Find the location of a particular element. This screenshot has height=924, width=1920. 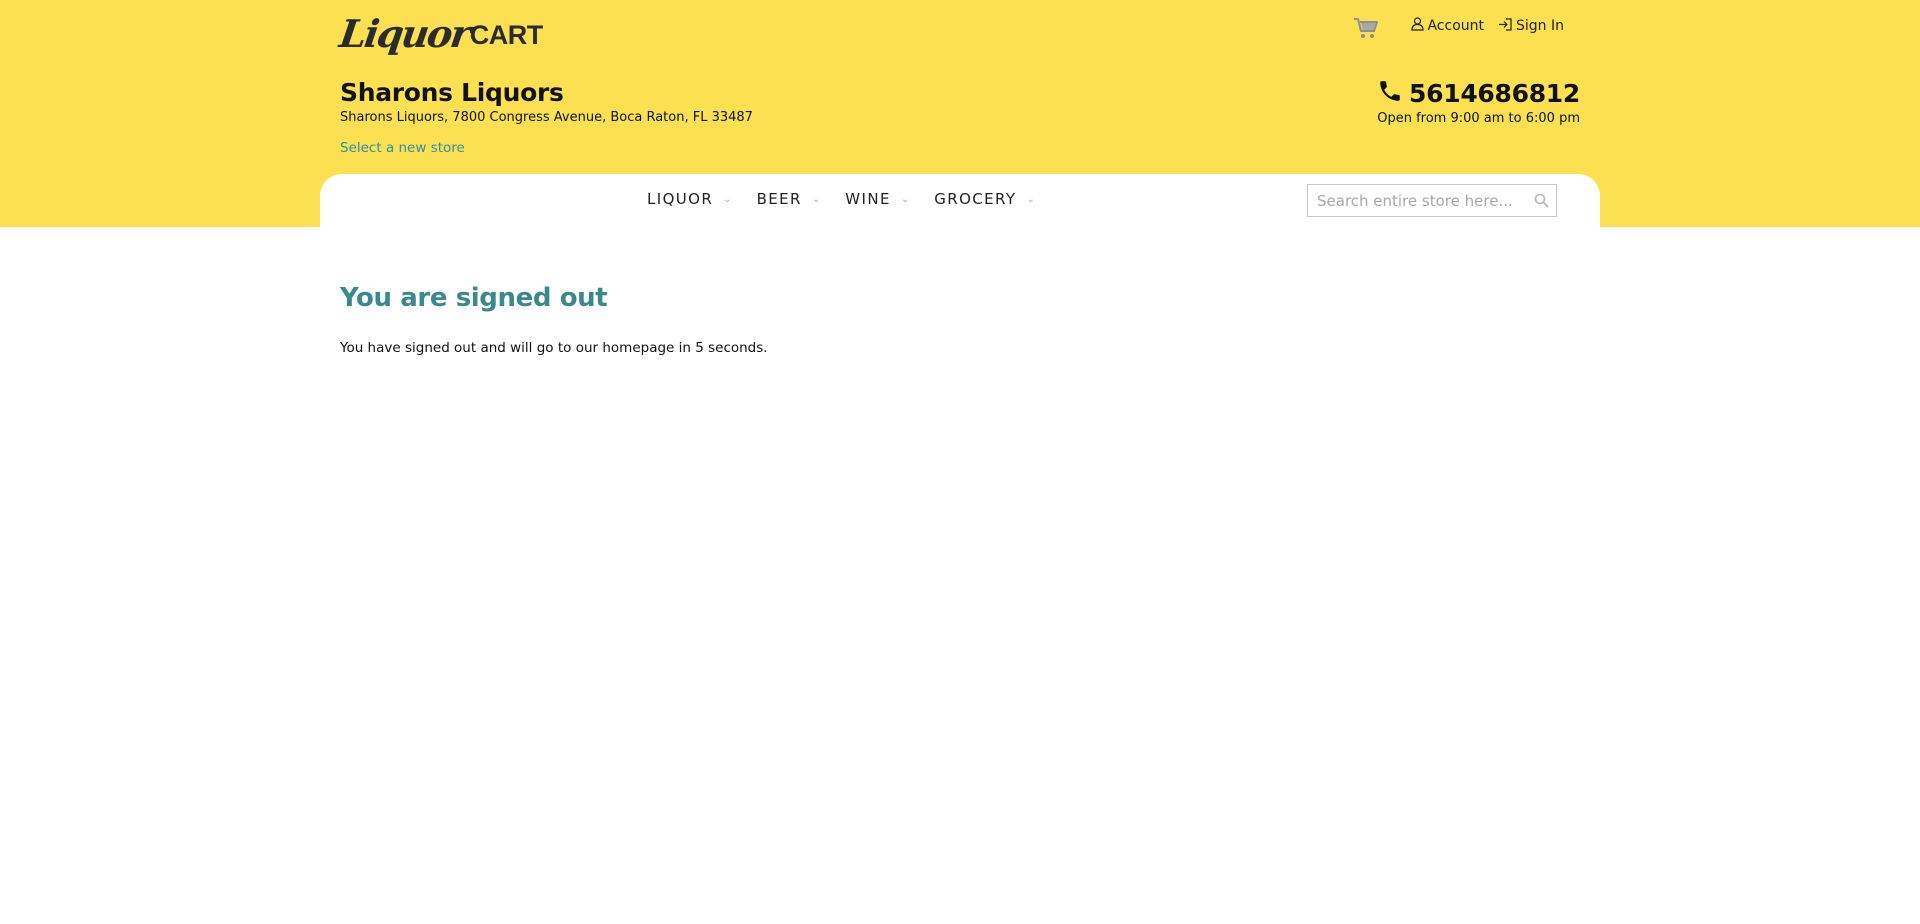

nav-item-grocery: GROCERY ⌄ is located at coordinates (984, 199).